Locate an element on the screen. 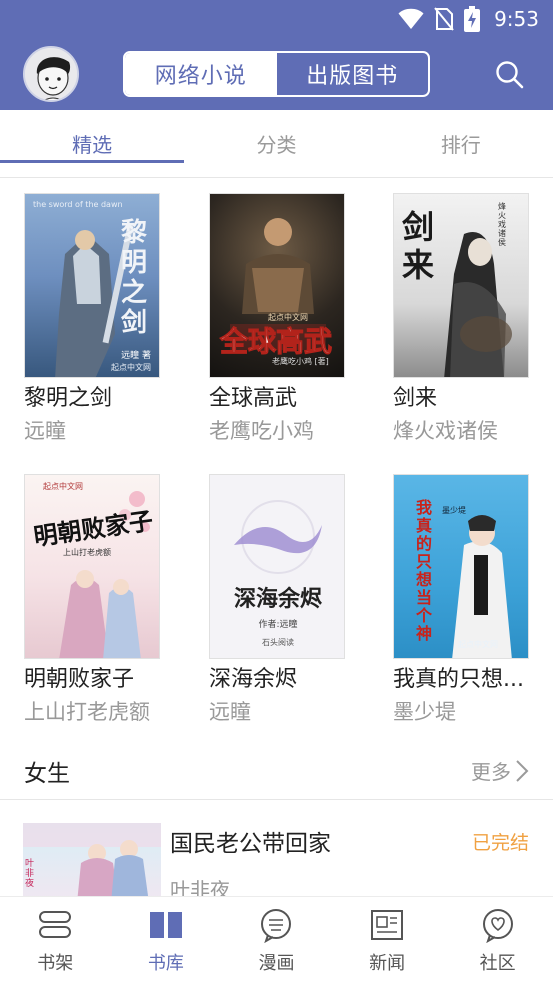  book-title: 全球高武 is located at coordinates (253, 398).